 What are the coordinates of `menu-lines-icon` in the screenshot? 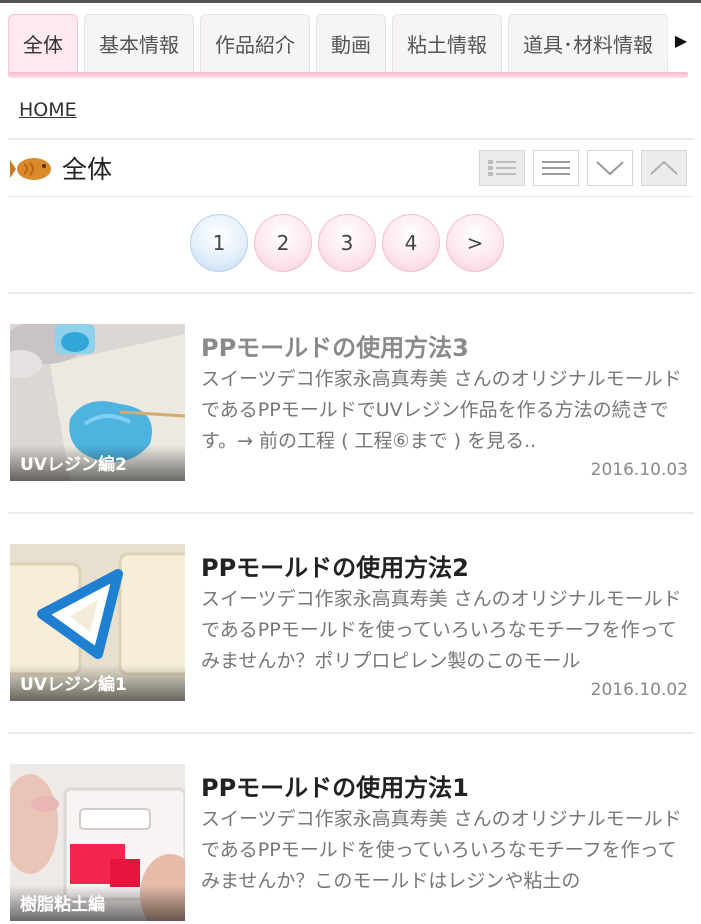 It's located at (556, 168).